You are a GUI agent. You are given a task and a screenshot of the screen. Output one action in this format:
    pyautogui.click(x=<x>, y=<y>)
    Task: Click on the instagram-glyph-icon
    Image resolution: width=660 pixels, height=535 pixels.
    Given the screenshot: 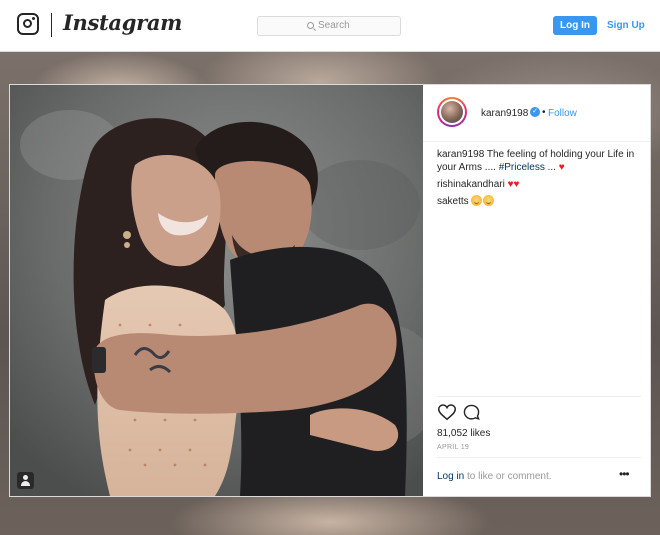 What is the action you would take?
    pyautogui.click(x=28, y=24)
    